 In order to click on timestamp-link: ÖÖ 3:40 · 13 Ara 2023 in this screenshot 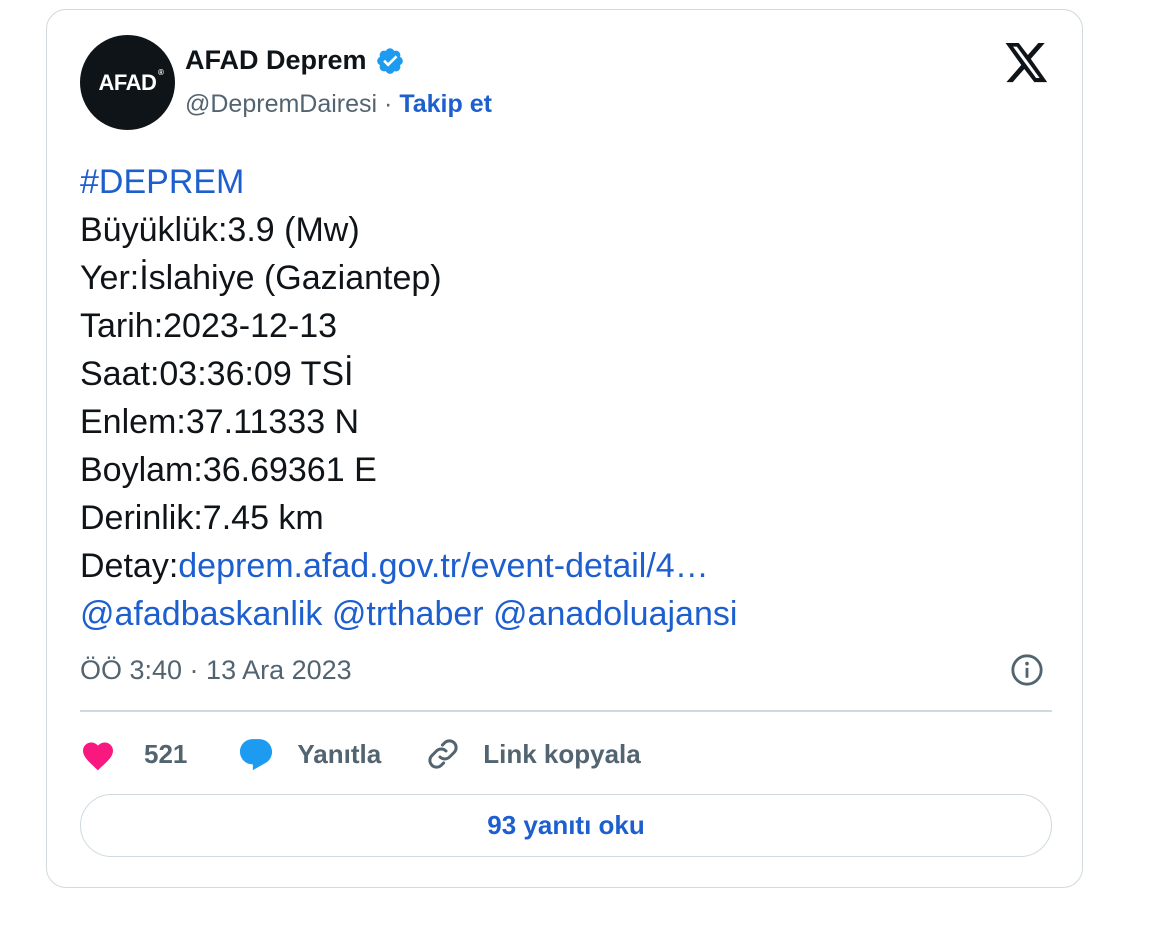, I will do `click(216, 670)`.